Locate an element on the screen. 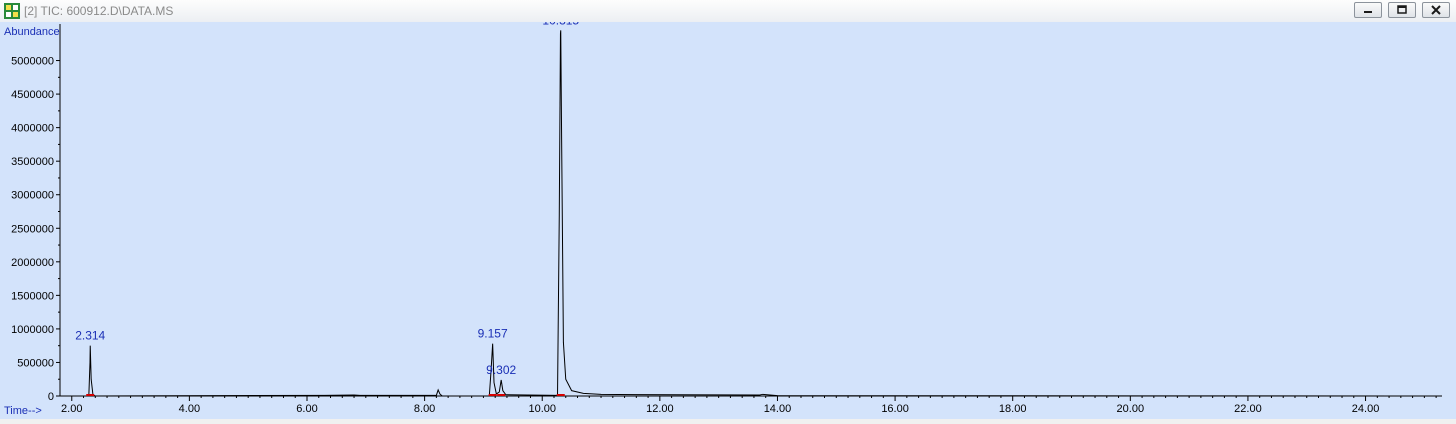  x-tick-label: 12.00 is located at coordinates (660, 409).